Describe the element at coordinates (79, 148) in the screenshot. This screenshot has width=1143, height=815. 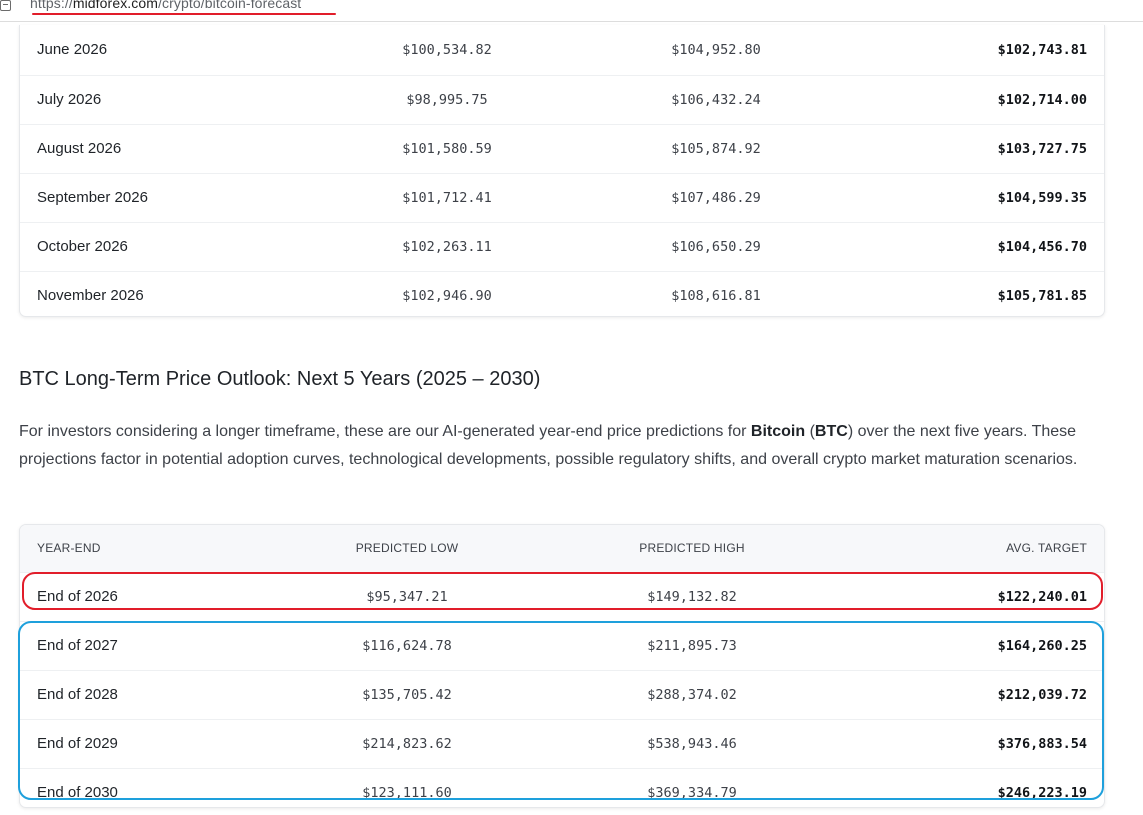
I see `row-label: August 2026` at that location.